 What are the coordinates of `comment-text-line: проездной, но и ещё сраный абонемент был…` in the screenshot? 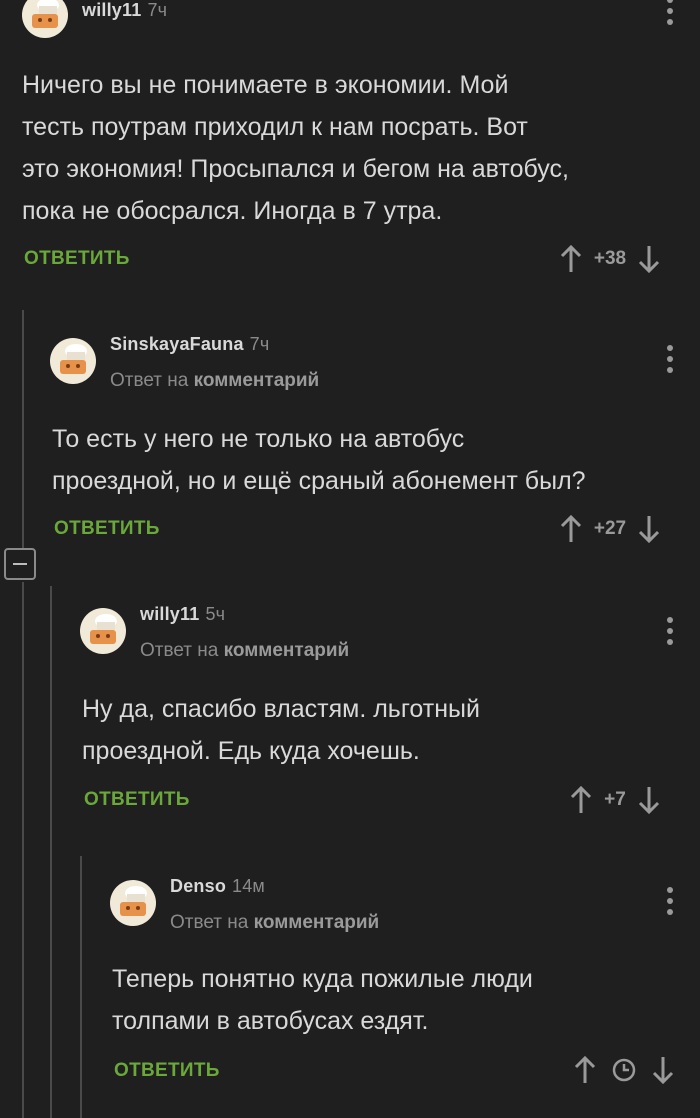 It's located at (319, 481).